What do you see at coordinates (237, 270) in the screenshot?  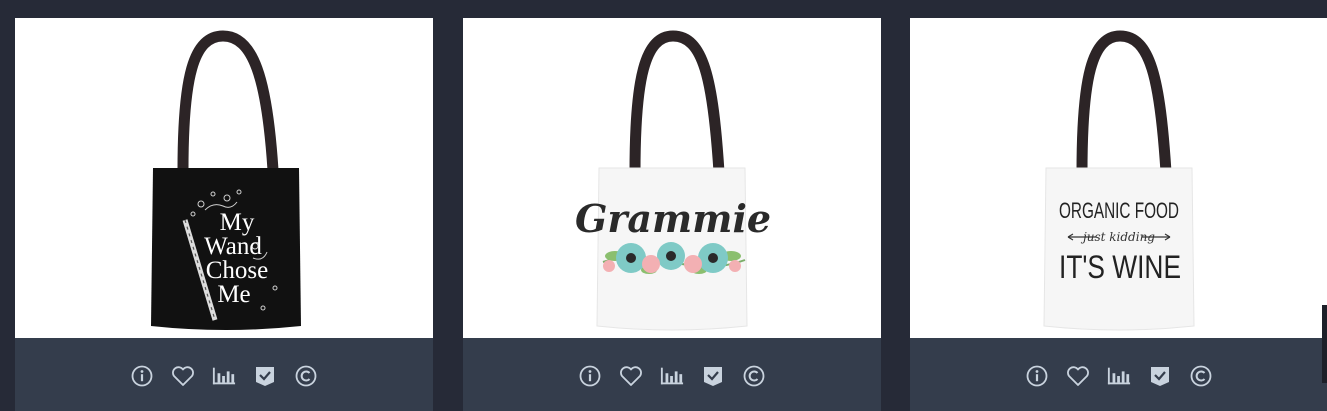 I see `design-text-line: Chose` at bounding box center [237, 270].